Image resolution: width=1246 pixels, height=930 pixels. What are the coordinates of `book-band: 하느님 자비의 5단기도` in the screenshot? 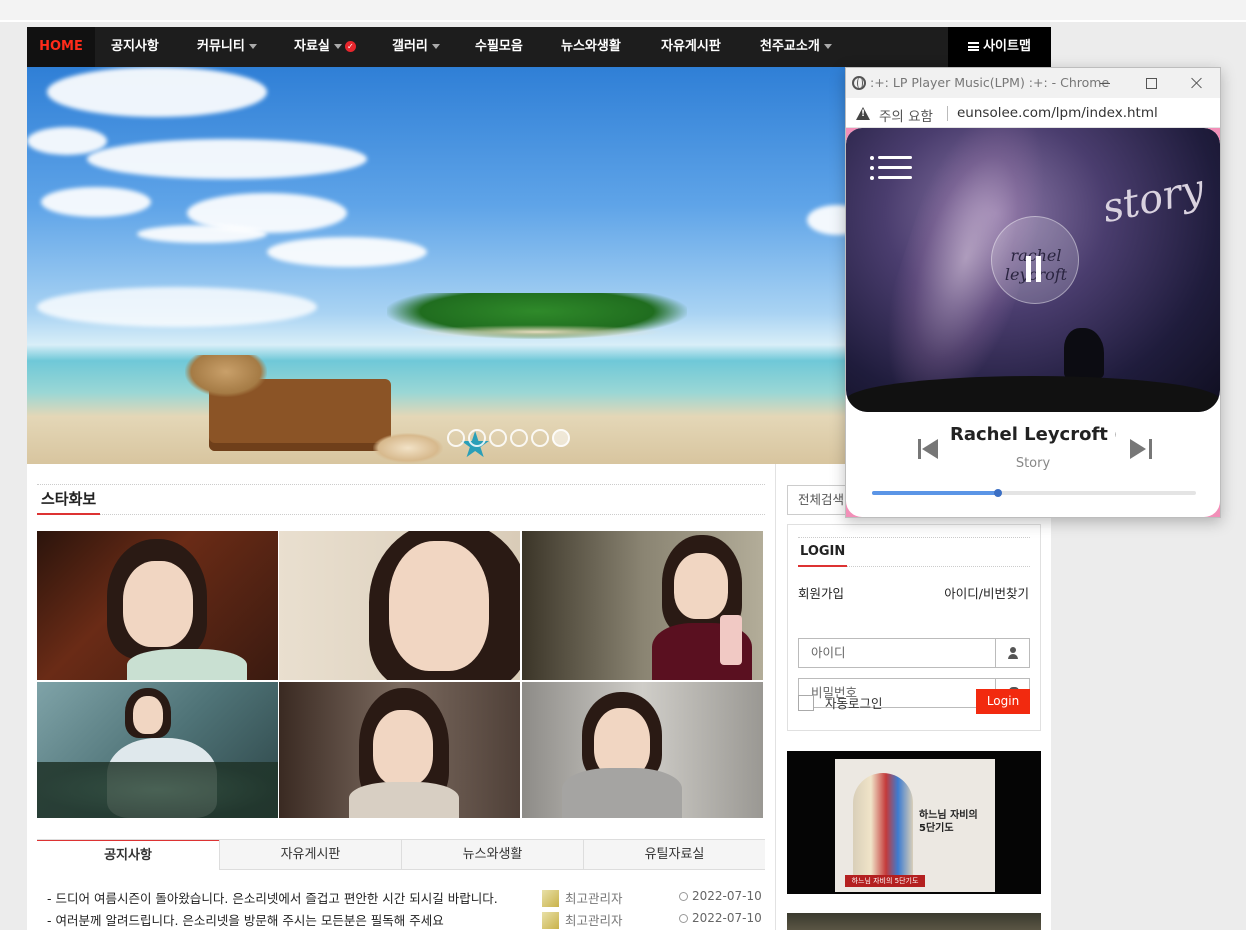 It's located at (885, 881).